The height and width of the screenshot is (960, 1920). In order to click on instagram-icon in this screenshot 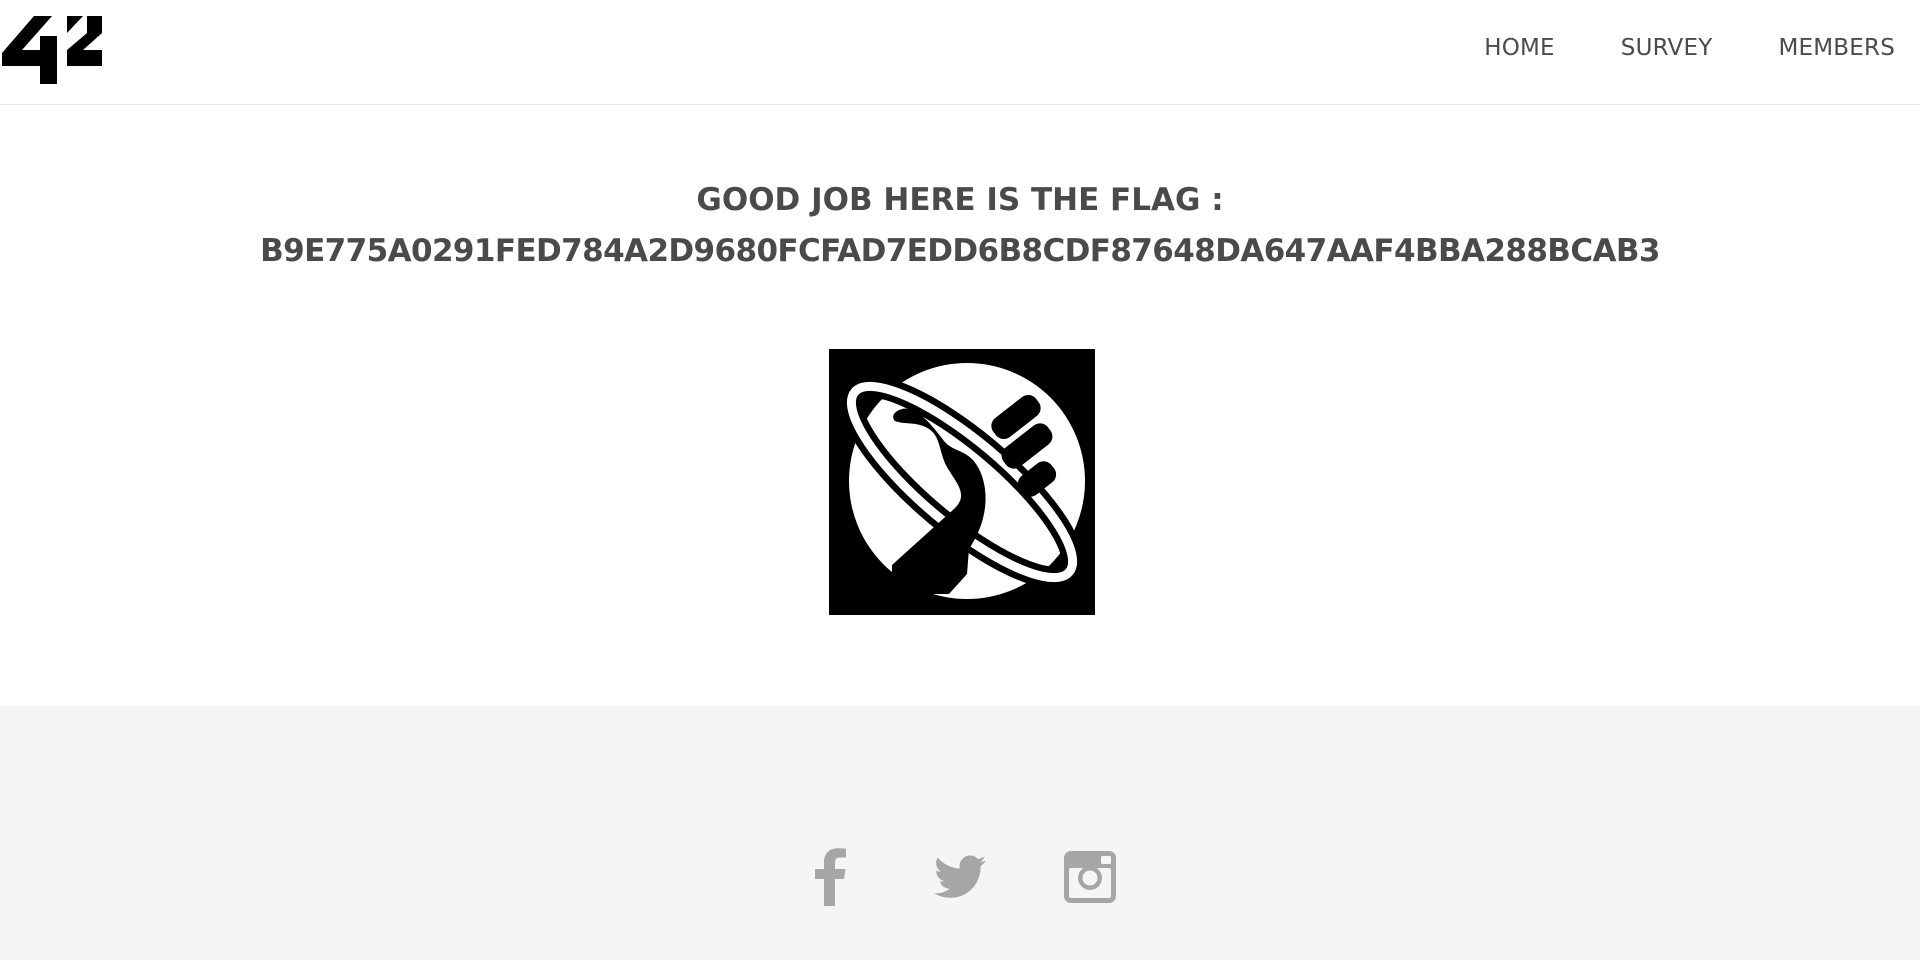, I will do `click(1090, 877)`.